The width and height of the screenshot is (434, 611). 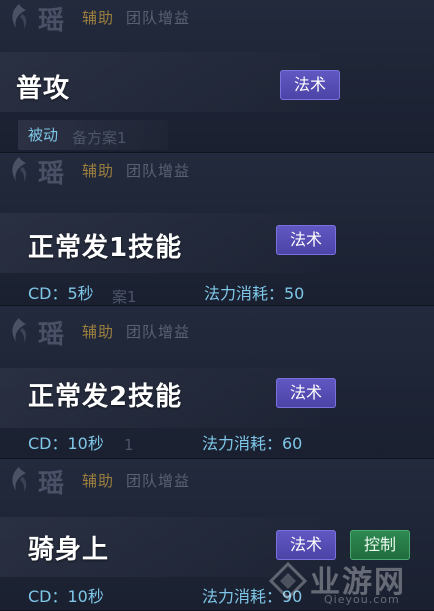 I want to click on passive-label: 被动, so click(x=43, y=135).